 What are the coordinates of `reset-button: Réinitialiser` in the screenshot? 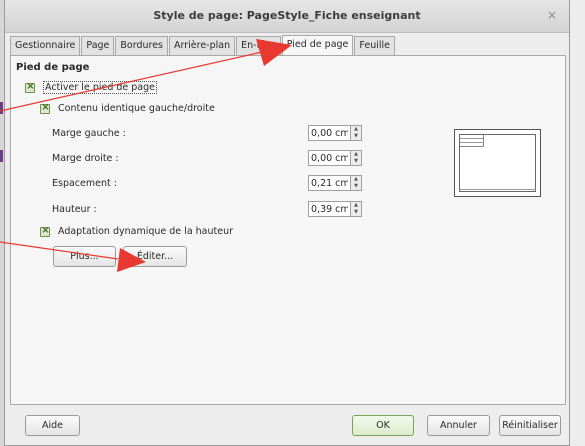 It's located at (530, 425).